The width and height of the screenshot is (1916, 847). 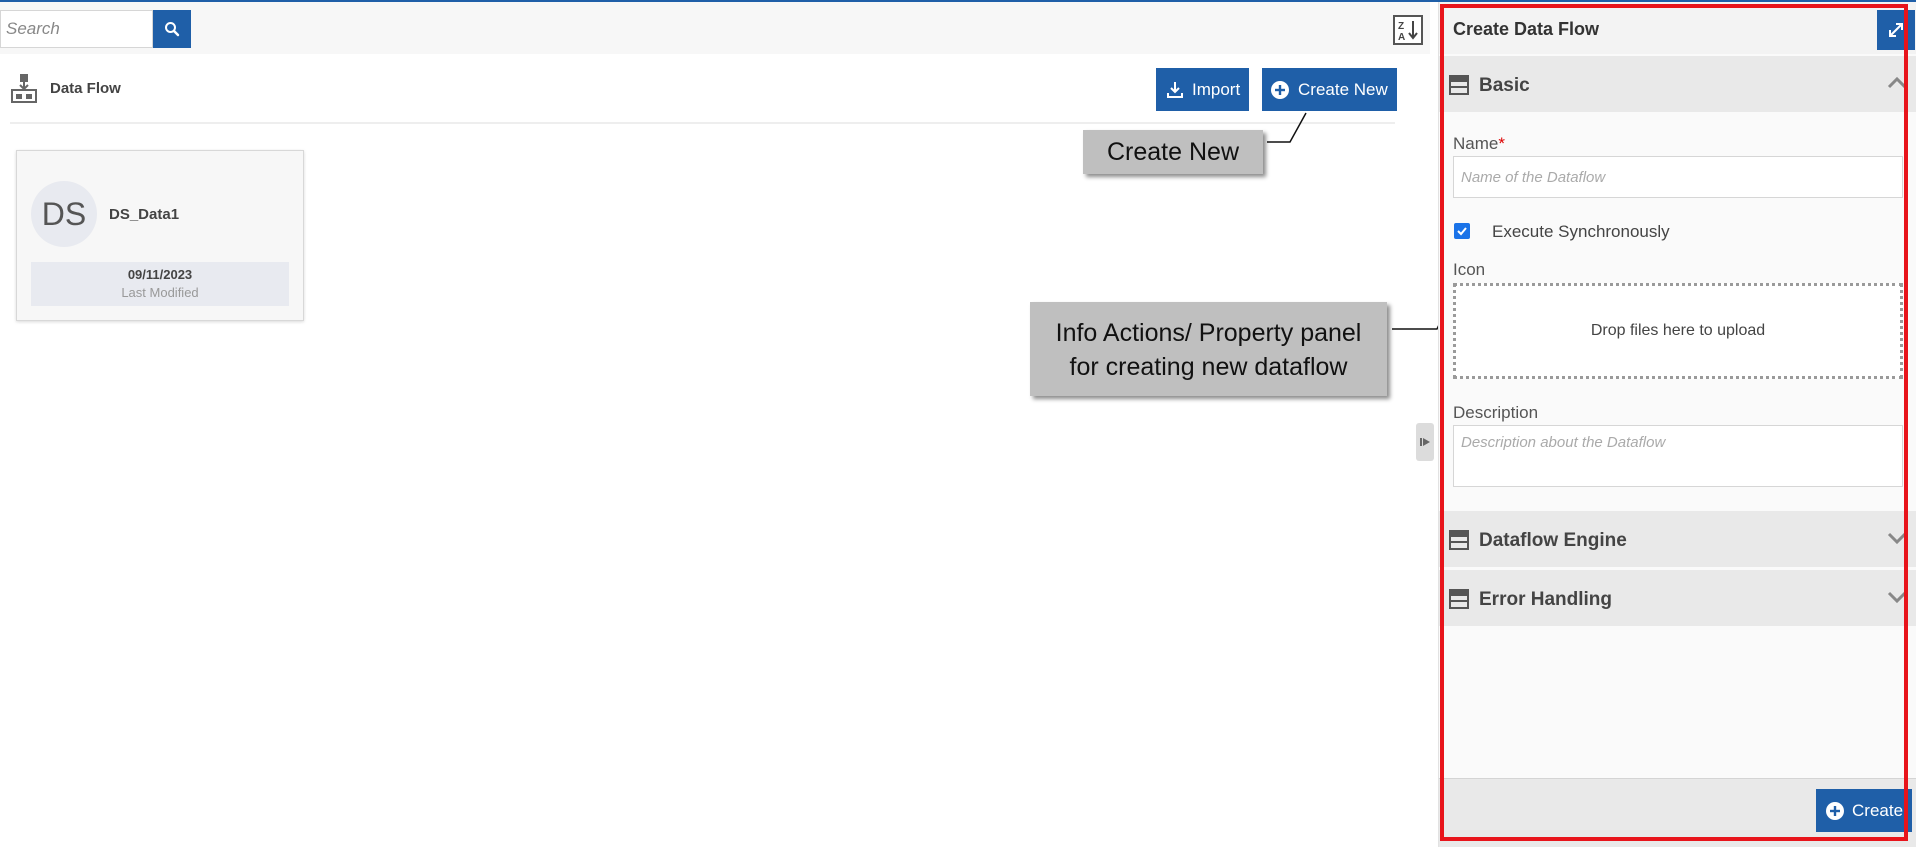 I want to click on collapse-panel-handle, so click(x=1425, y=442).